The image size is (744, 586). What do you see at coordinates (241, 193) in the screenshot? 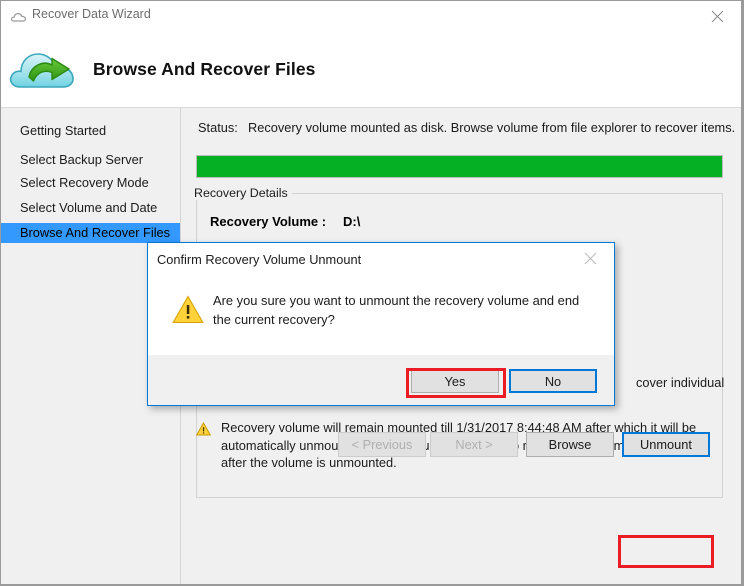
I see `recovery-details-legend: Recovery Details` at bounding box center [241, 193].